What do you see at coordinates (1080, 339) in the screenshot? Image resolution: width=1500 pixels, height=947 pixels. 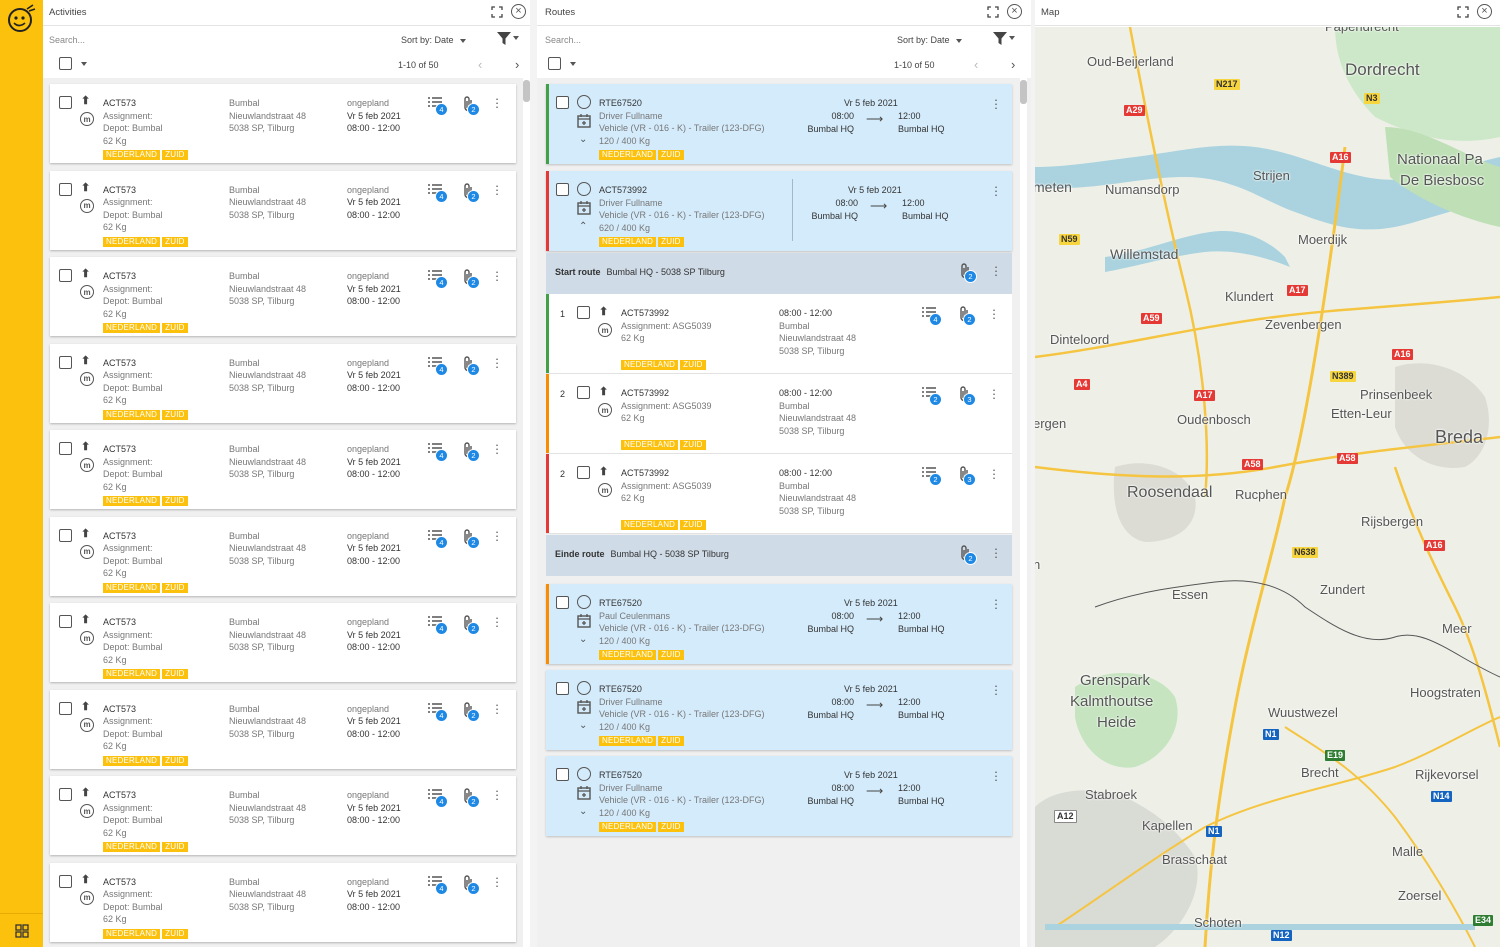 I see `map-place-label: Dinteloord` at bounding box center [1080, 339].